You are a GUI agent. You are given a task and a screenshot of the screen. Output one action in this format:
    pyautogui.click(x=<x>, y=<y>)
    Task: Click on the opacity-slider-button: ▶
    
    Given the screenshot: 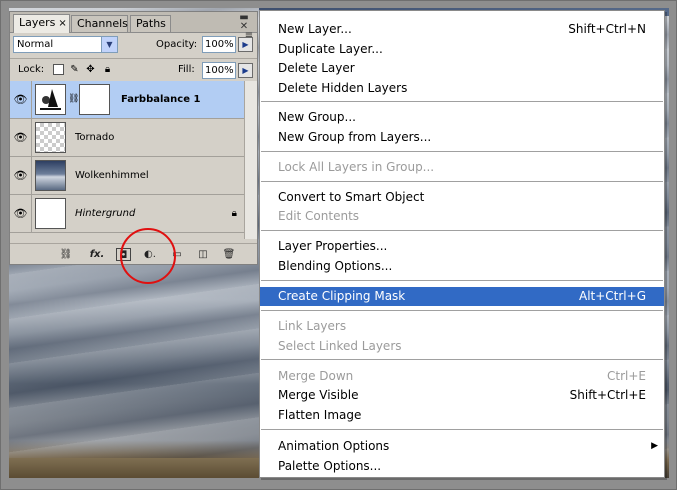 What is the action you would take?
    pyautogui.click(x=245, y=44)
    